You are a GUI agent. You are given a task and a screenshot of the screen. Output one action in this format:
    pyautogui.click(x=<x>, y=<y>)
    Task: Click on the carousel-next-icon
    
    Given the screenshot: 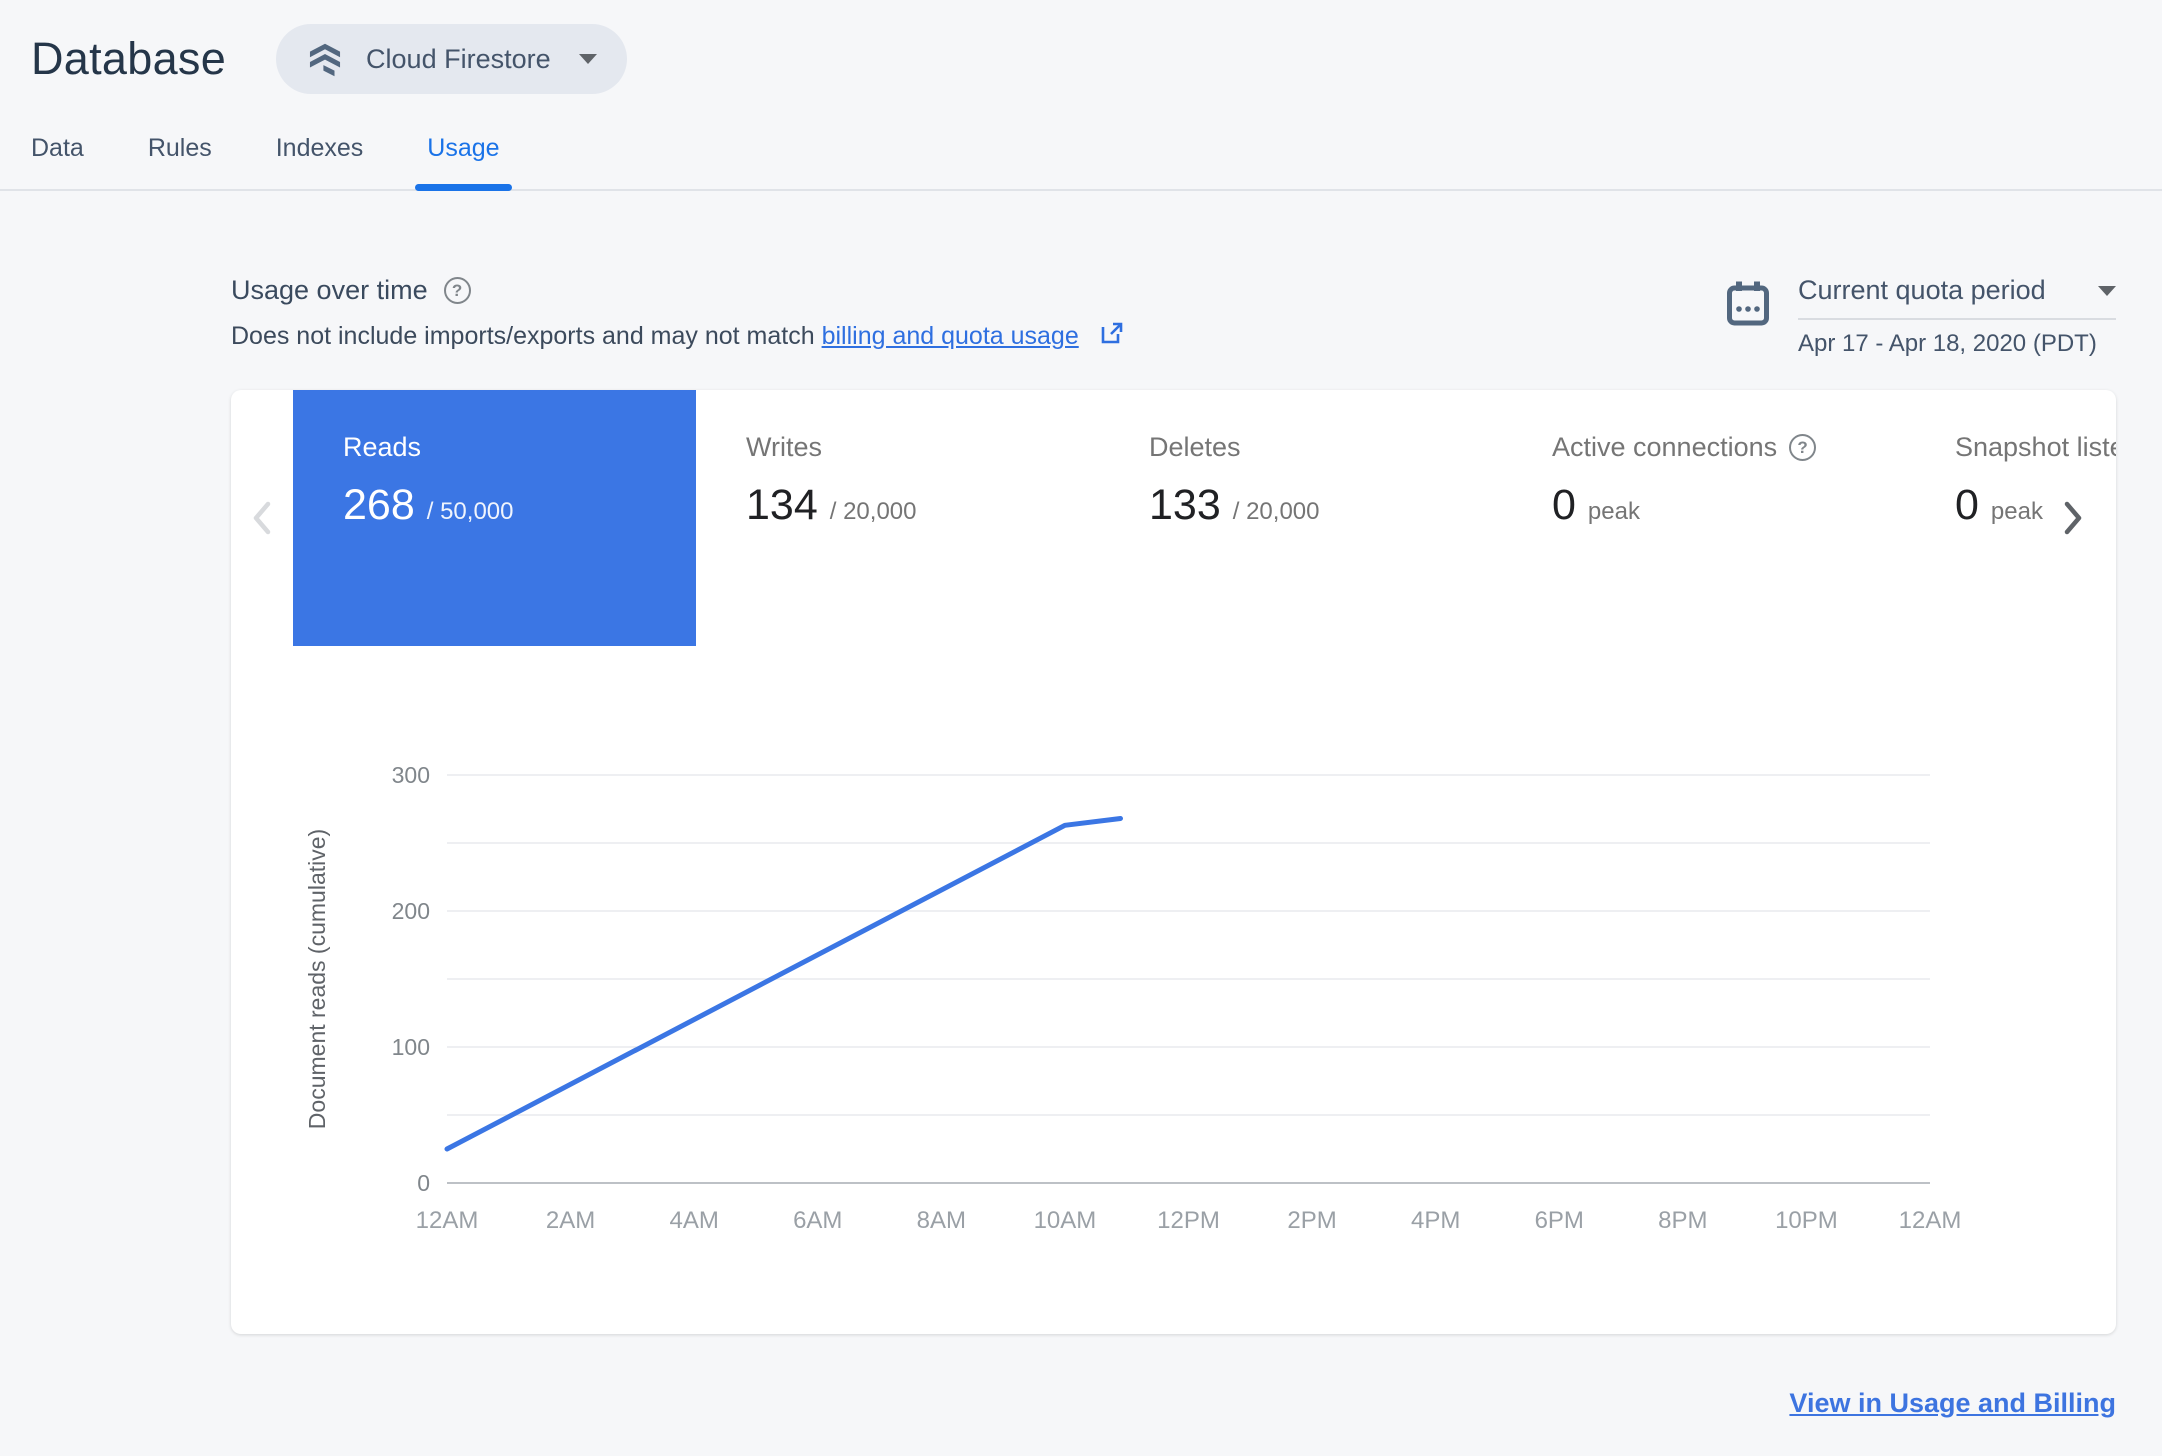 What is the action you would take?
    pyautogui.click(x=2072, y=519)
    